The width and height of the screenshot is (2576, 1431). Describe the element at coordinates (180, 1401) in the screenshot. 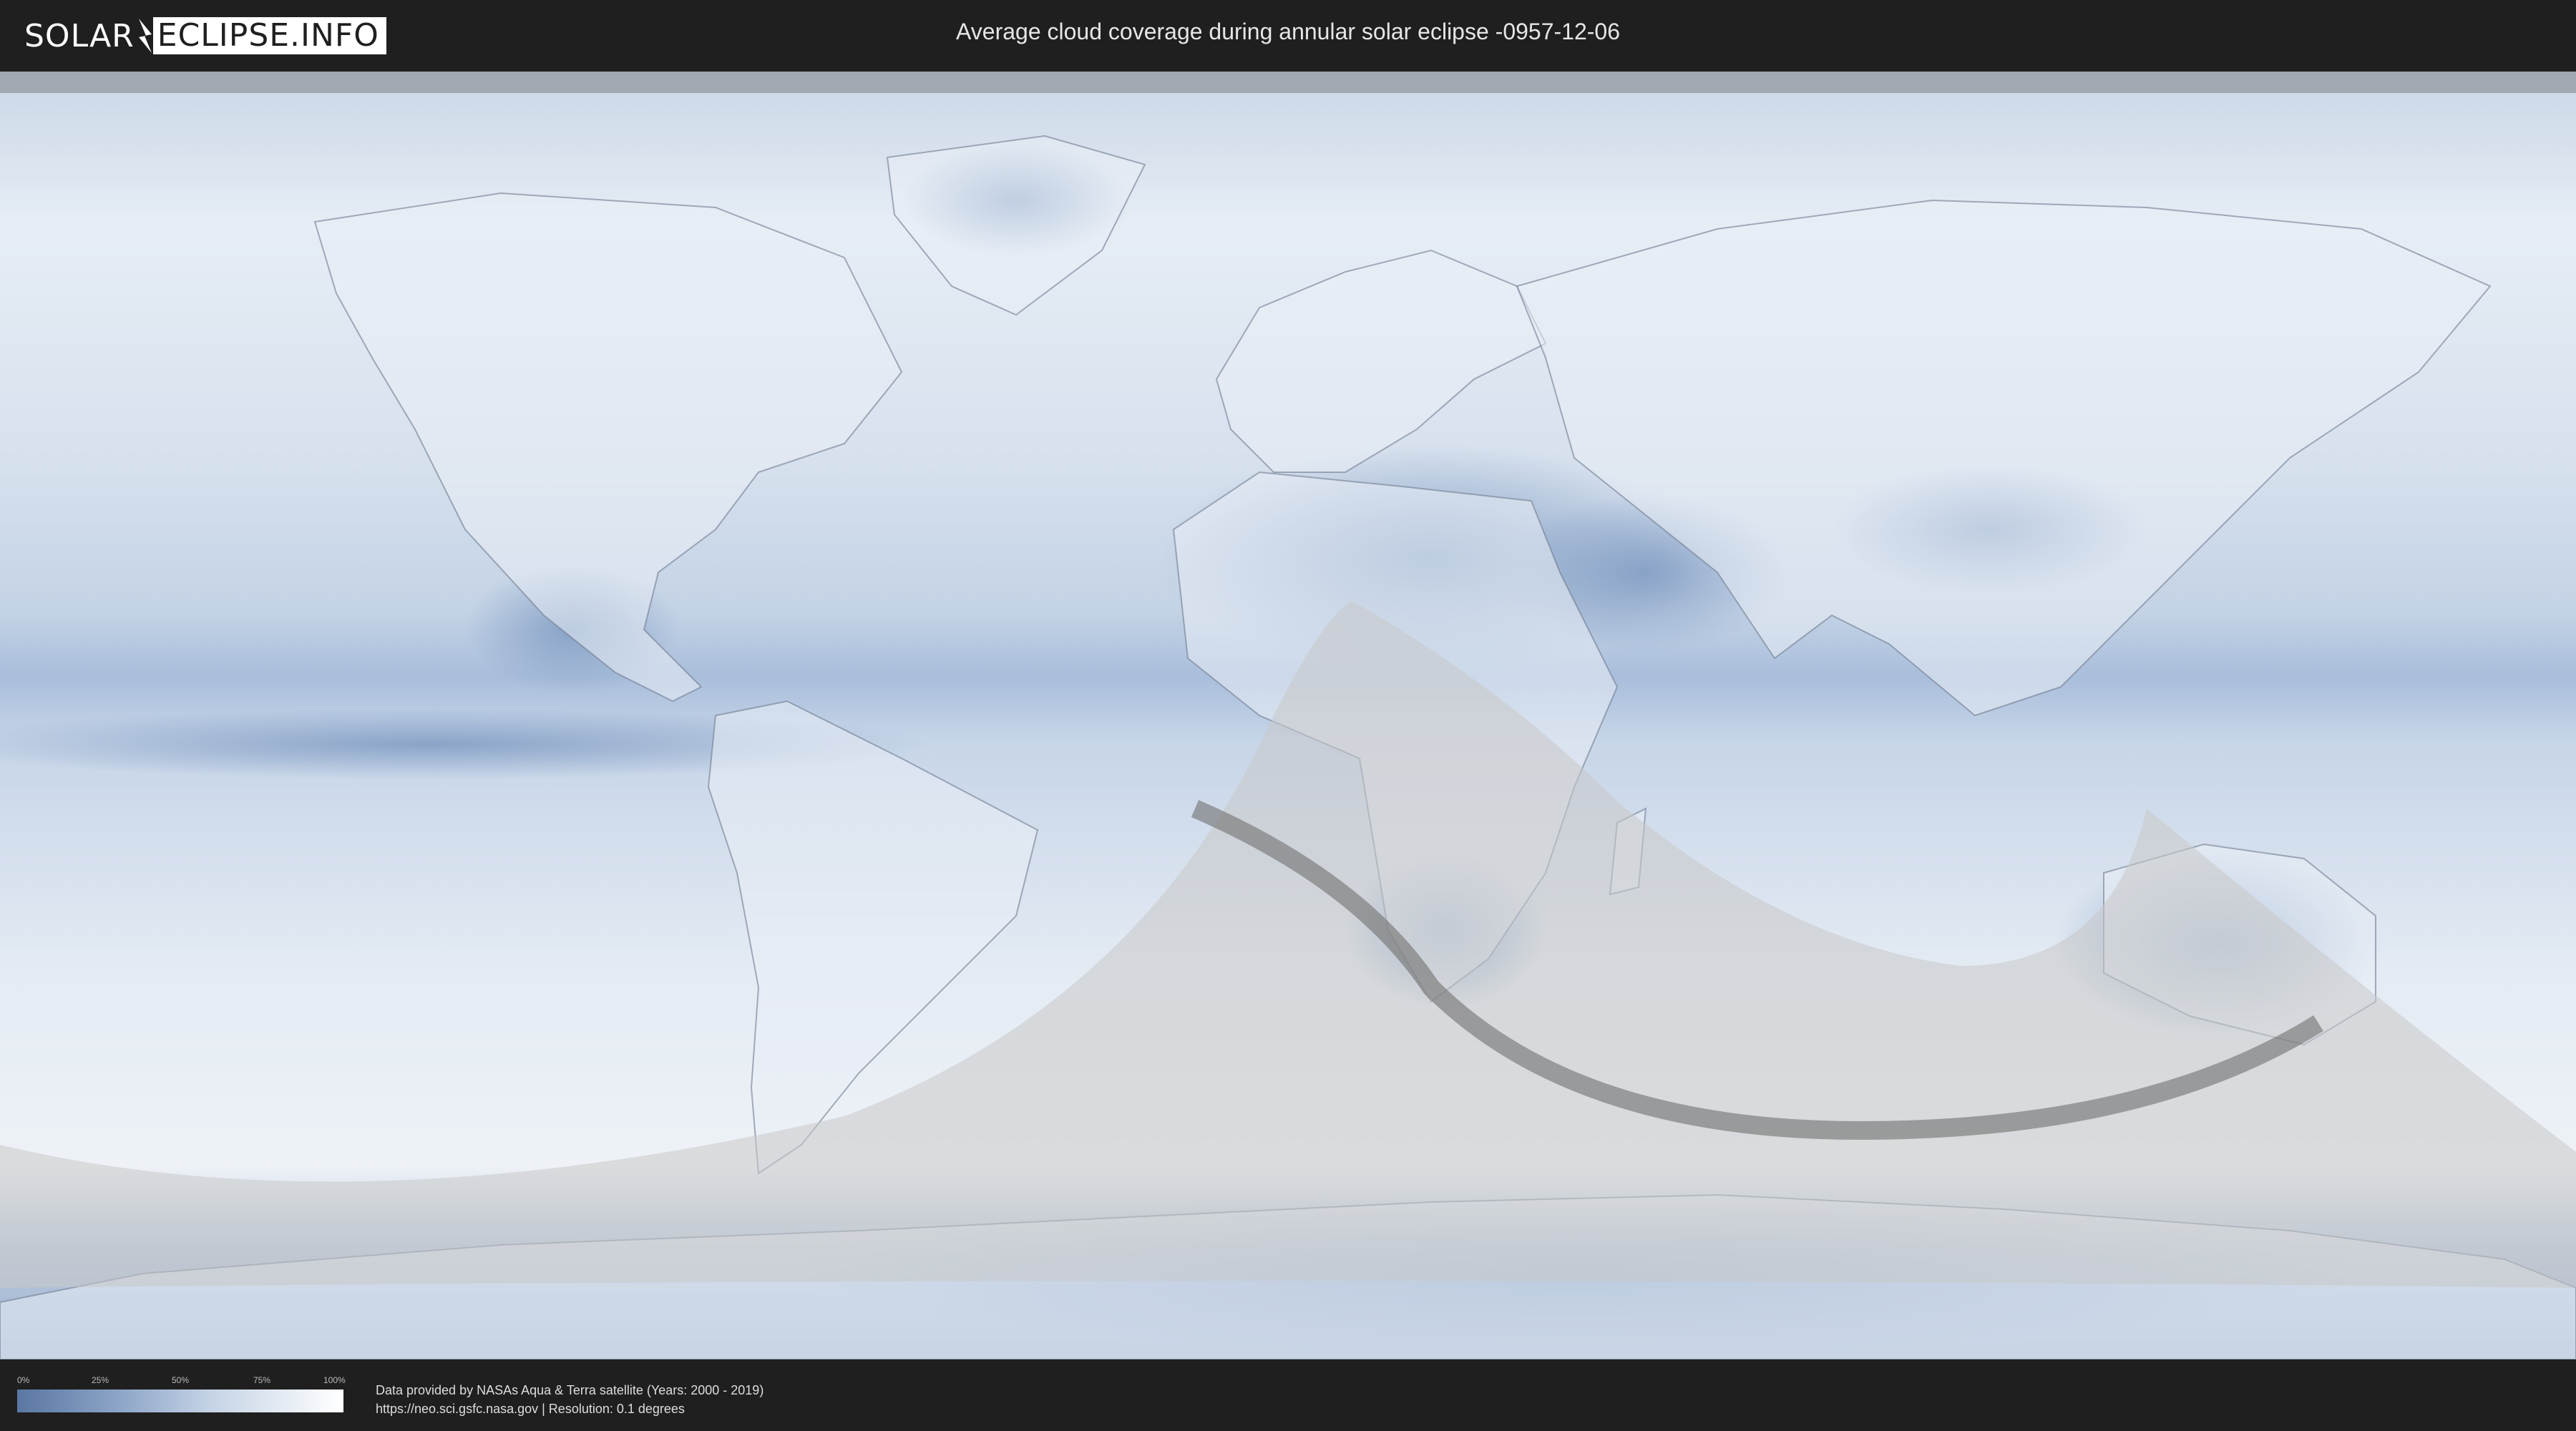

I see `cloud-coverage-legend-bar` at that location.